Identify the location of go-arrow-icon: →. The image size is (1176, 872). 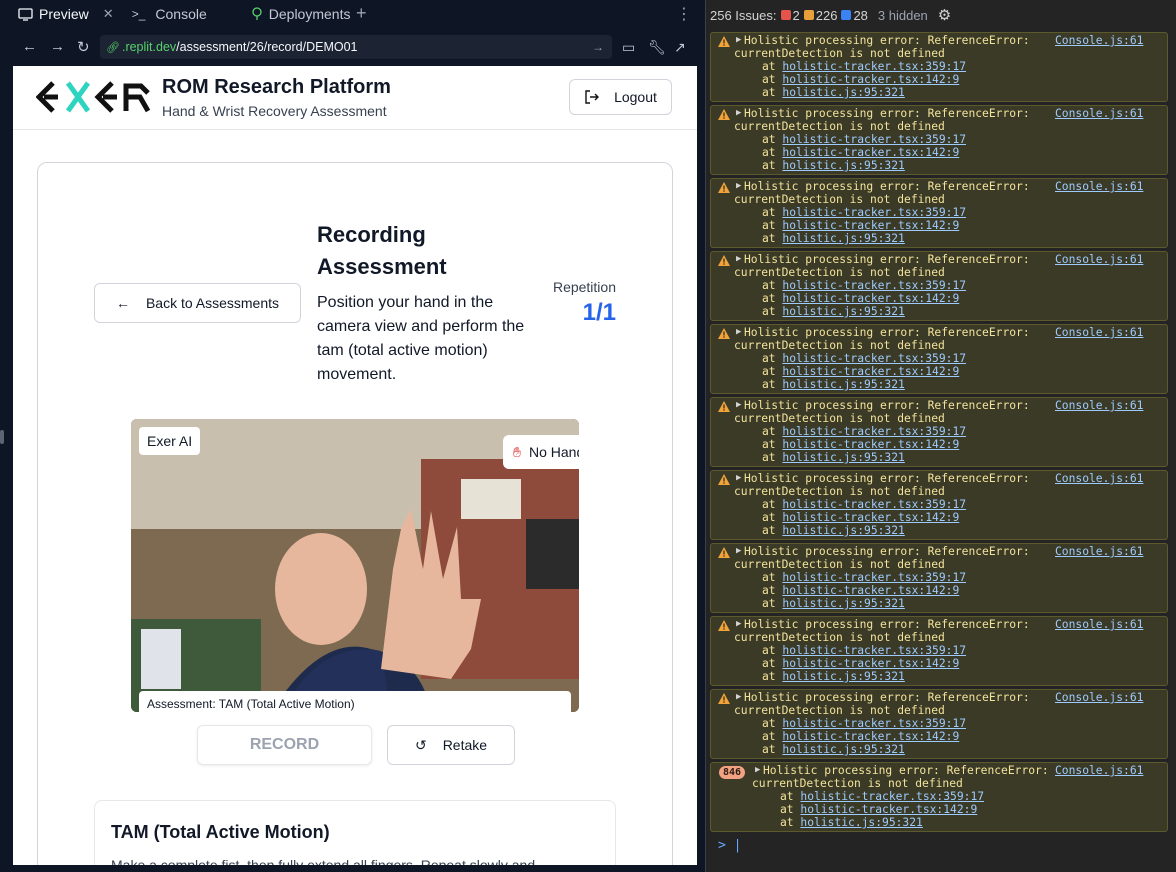
(598, 47).